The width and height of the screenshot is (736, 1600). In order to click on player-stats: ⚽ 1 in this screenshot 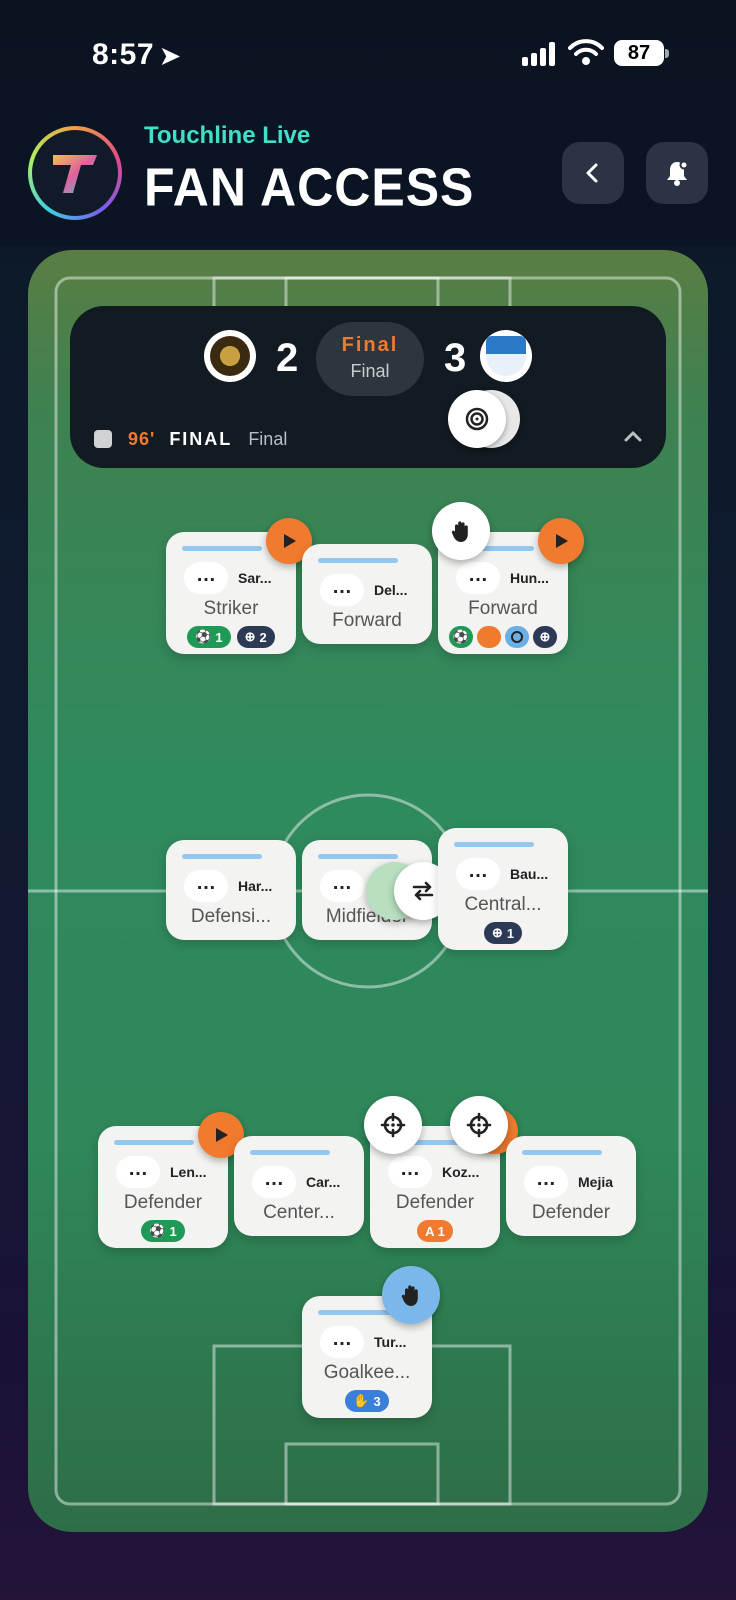, I will do `click(163, 1231)`.